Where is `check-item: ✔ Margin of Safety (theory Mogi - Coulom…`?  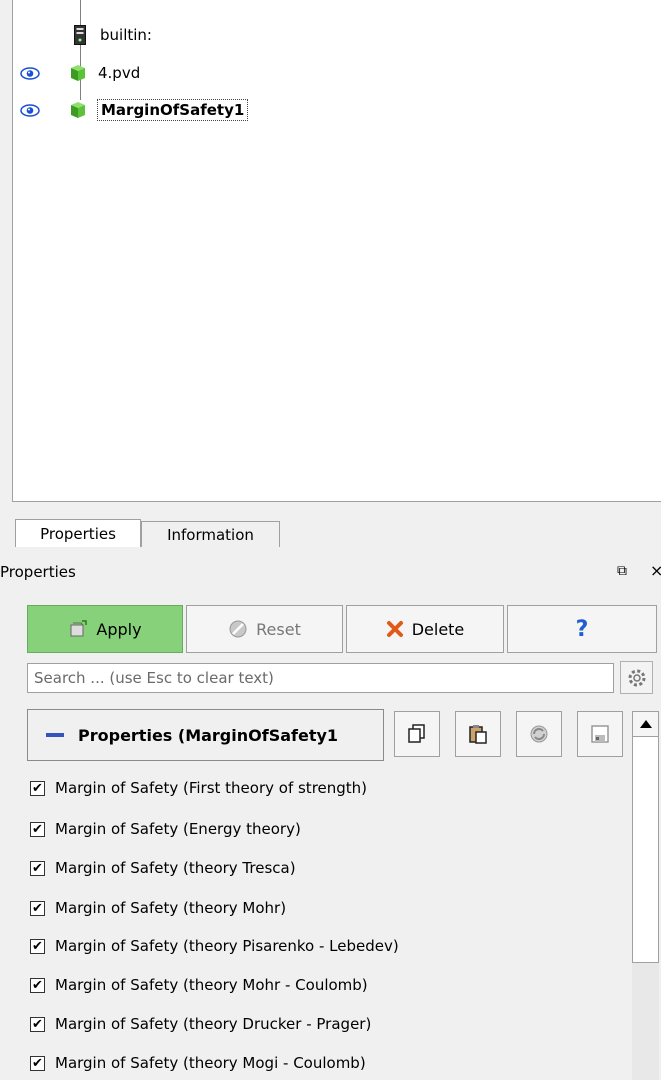
check-item: ✔ Margin of Safety (theory Mogi - Coulom… is located at coordinates (198, 1063).